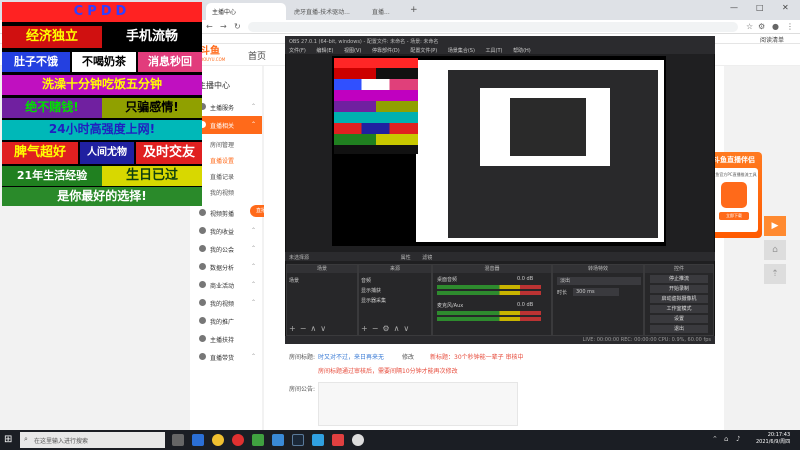 This screenshot has height=450, width=800. I want to click on duration-label: 时长, so click(562, 293).